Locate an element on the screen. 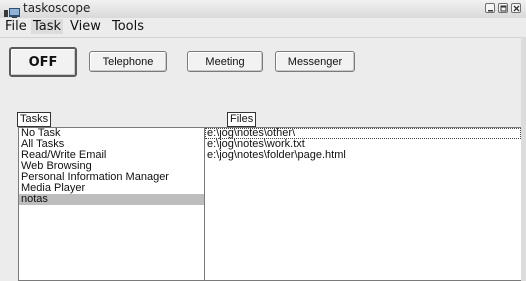 The image size is (526, 281). files-label: Files is located at coordinates (242, 119).